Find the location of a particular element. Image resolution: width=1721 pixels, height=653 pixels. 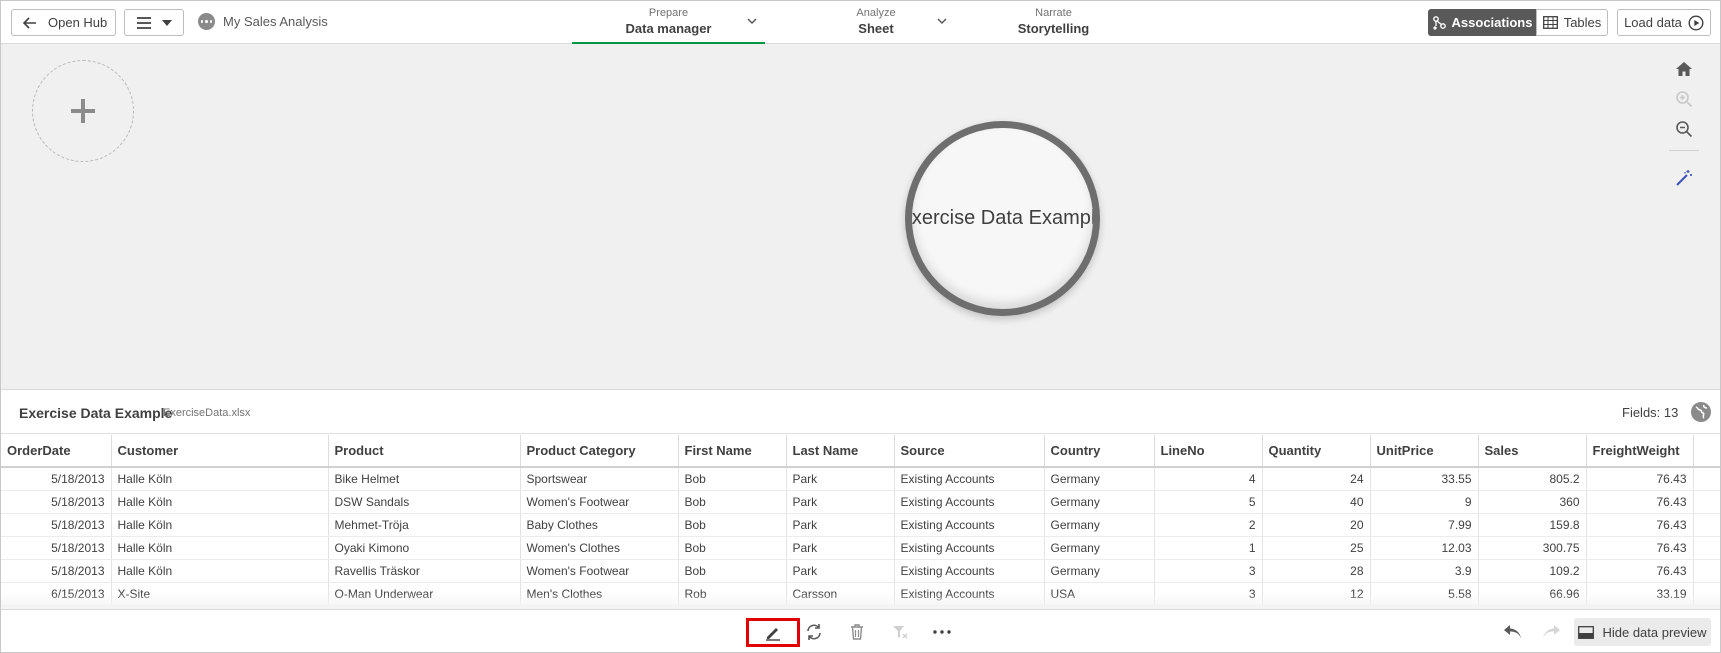

play-circle-icon is located at coordinates (1696, 22).